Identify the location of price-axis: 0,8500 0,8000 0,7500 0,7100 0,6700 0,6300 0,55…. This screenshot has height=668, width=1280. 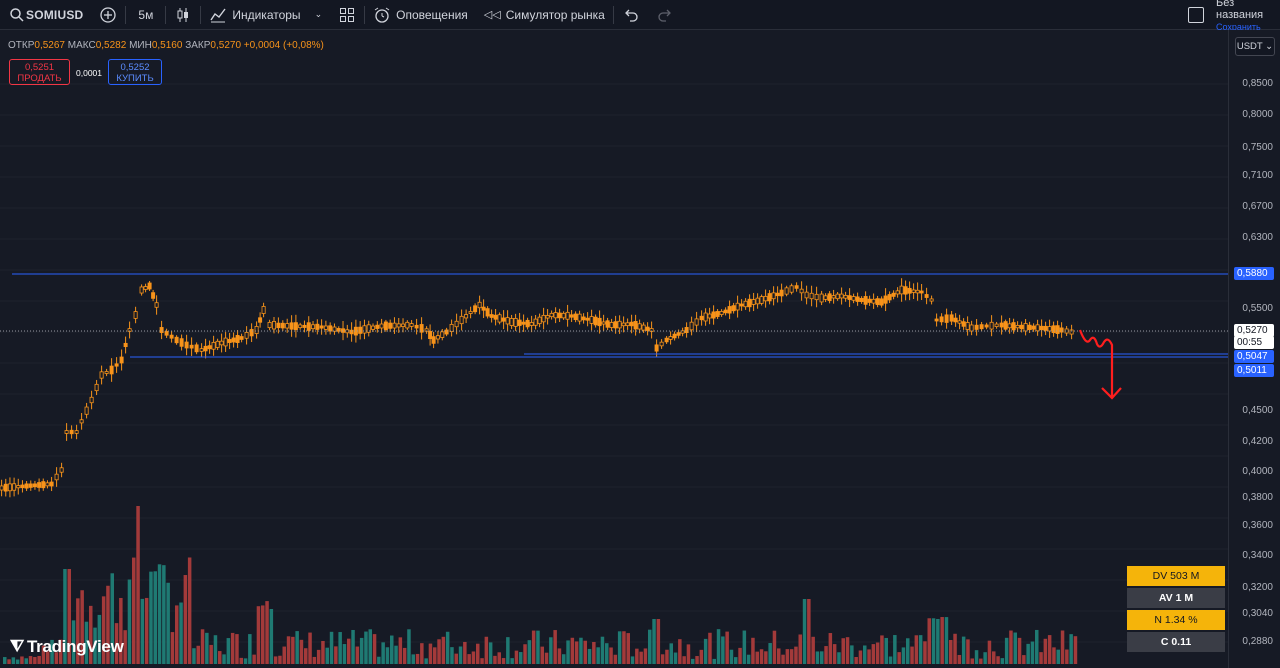
(1254, 349).